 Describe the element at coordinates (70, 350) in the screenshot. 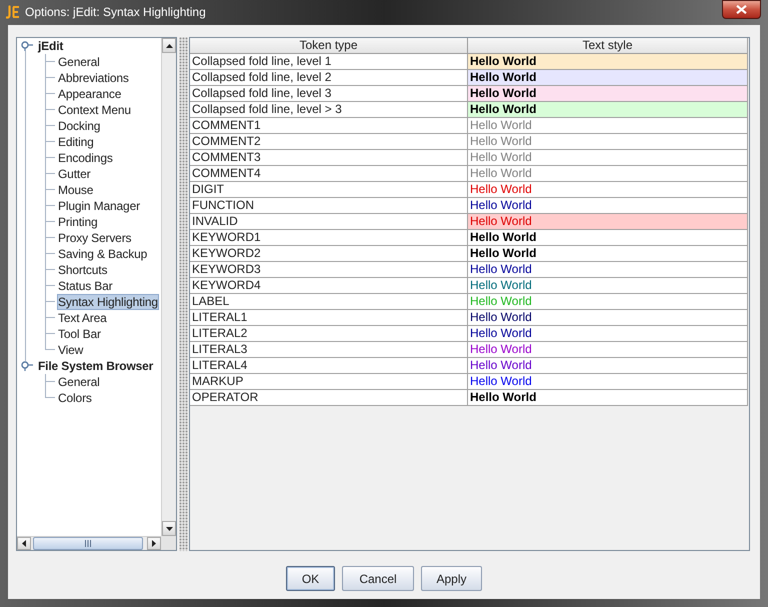

I see `tree-item: View` at that location.